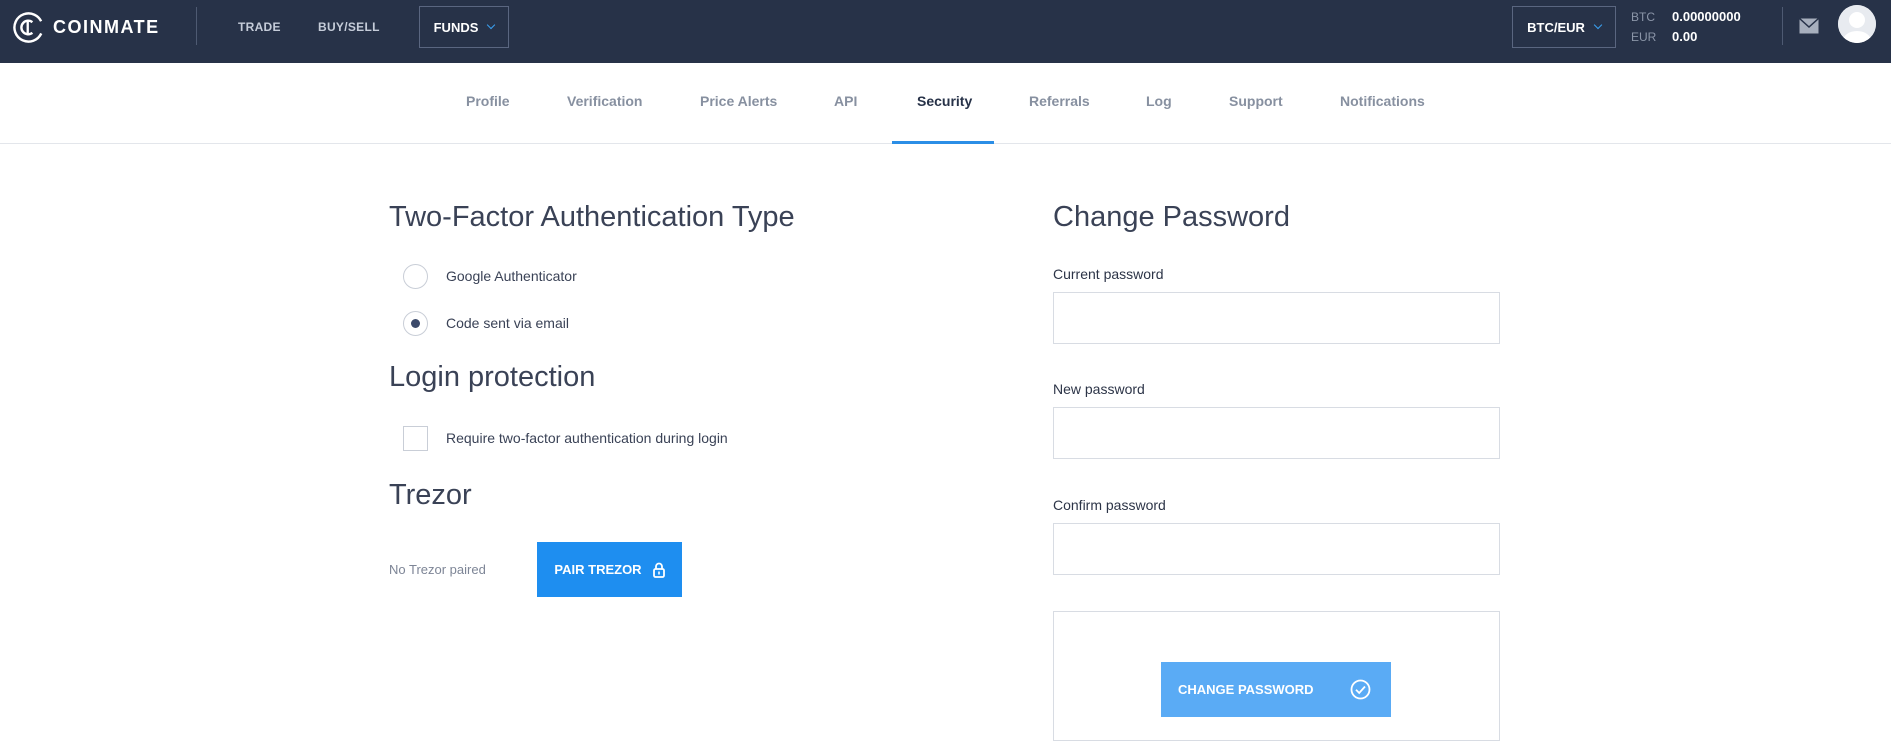  I want to click on lock-icon, so click(658, 570).